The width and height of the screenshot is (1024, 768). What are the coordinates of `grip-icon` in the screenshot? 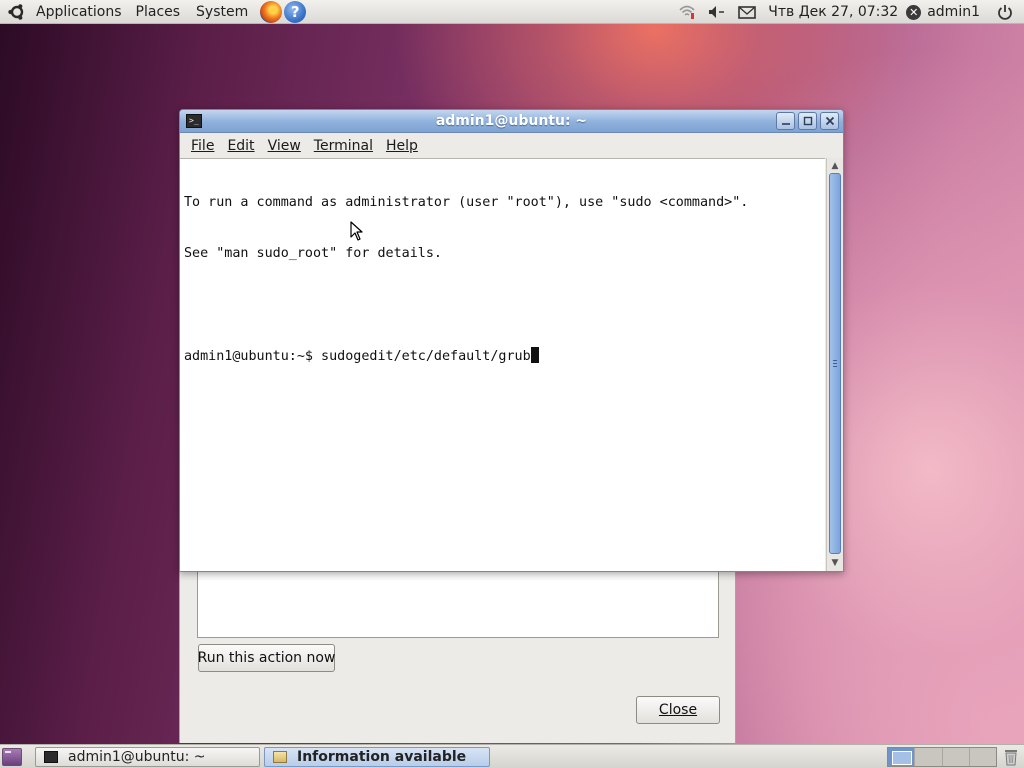 It's located at (835, 363).